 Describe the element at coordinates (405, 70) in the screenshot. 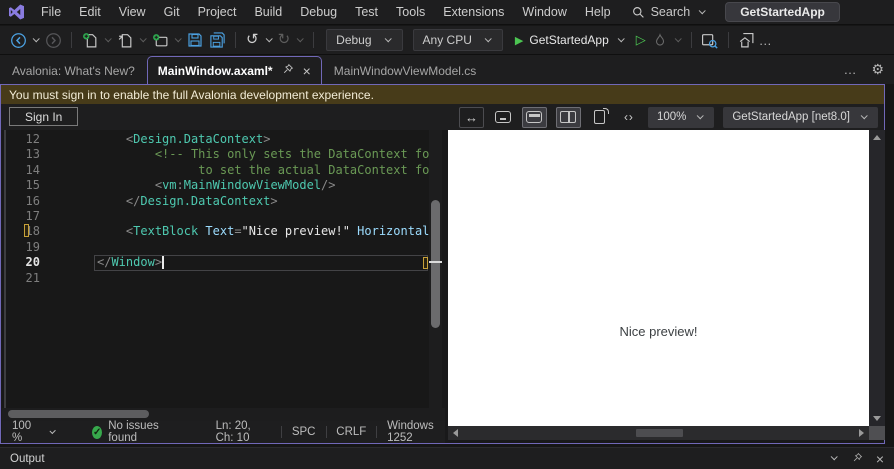

I see `tab-mainwindowviewmodel-cs: MainWindowViewModel.cs` at that location.